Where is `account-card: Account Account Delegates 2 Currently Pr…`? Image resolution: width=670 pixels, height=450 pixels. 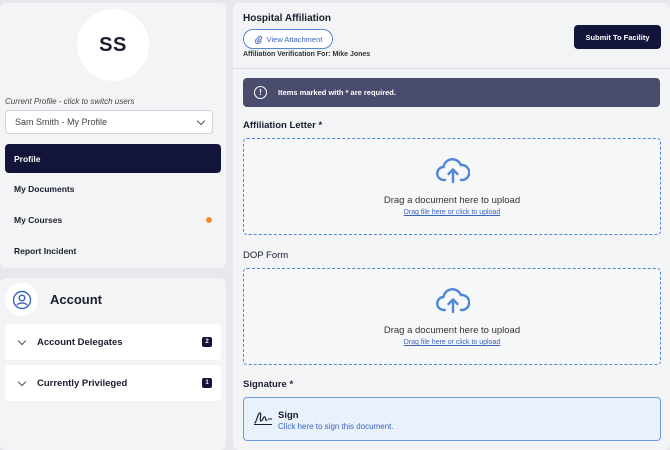 account-card: Account Account Delegates 2 Currently Pr… is located at coordinates (113, 364).